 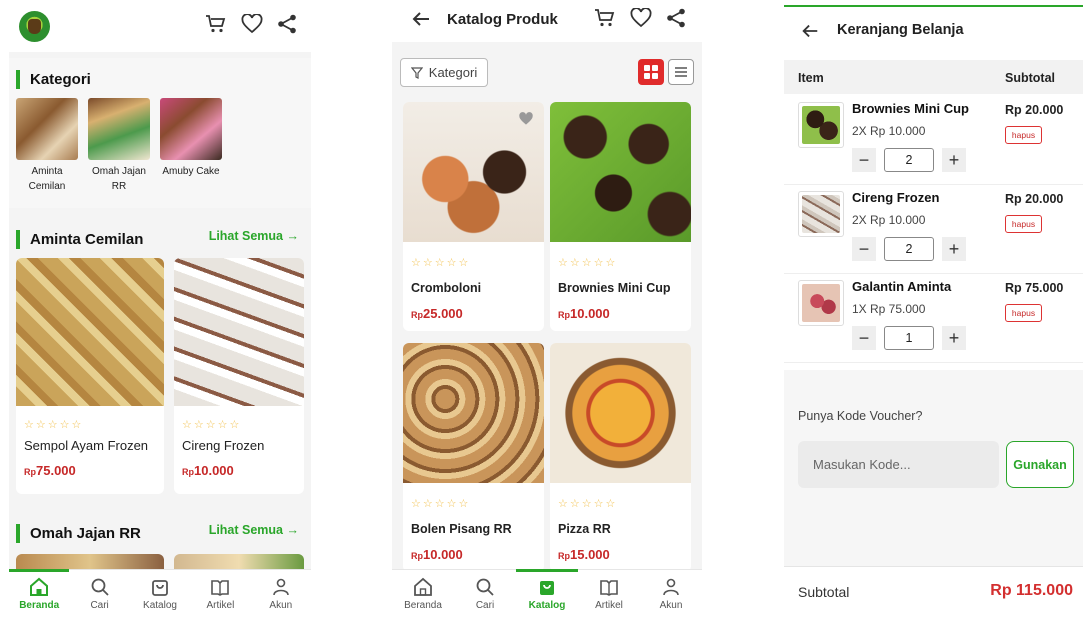 What do you see at coordinates (681, 77) in the screenshot?
I see `list-icon` at bounding box center [681, 77].